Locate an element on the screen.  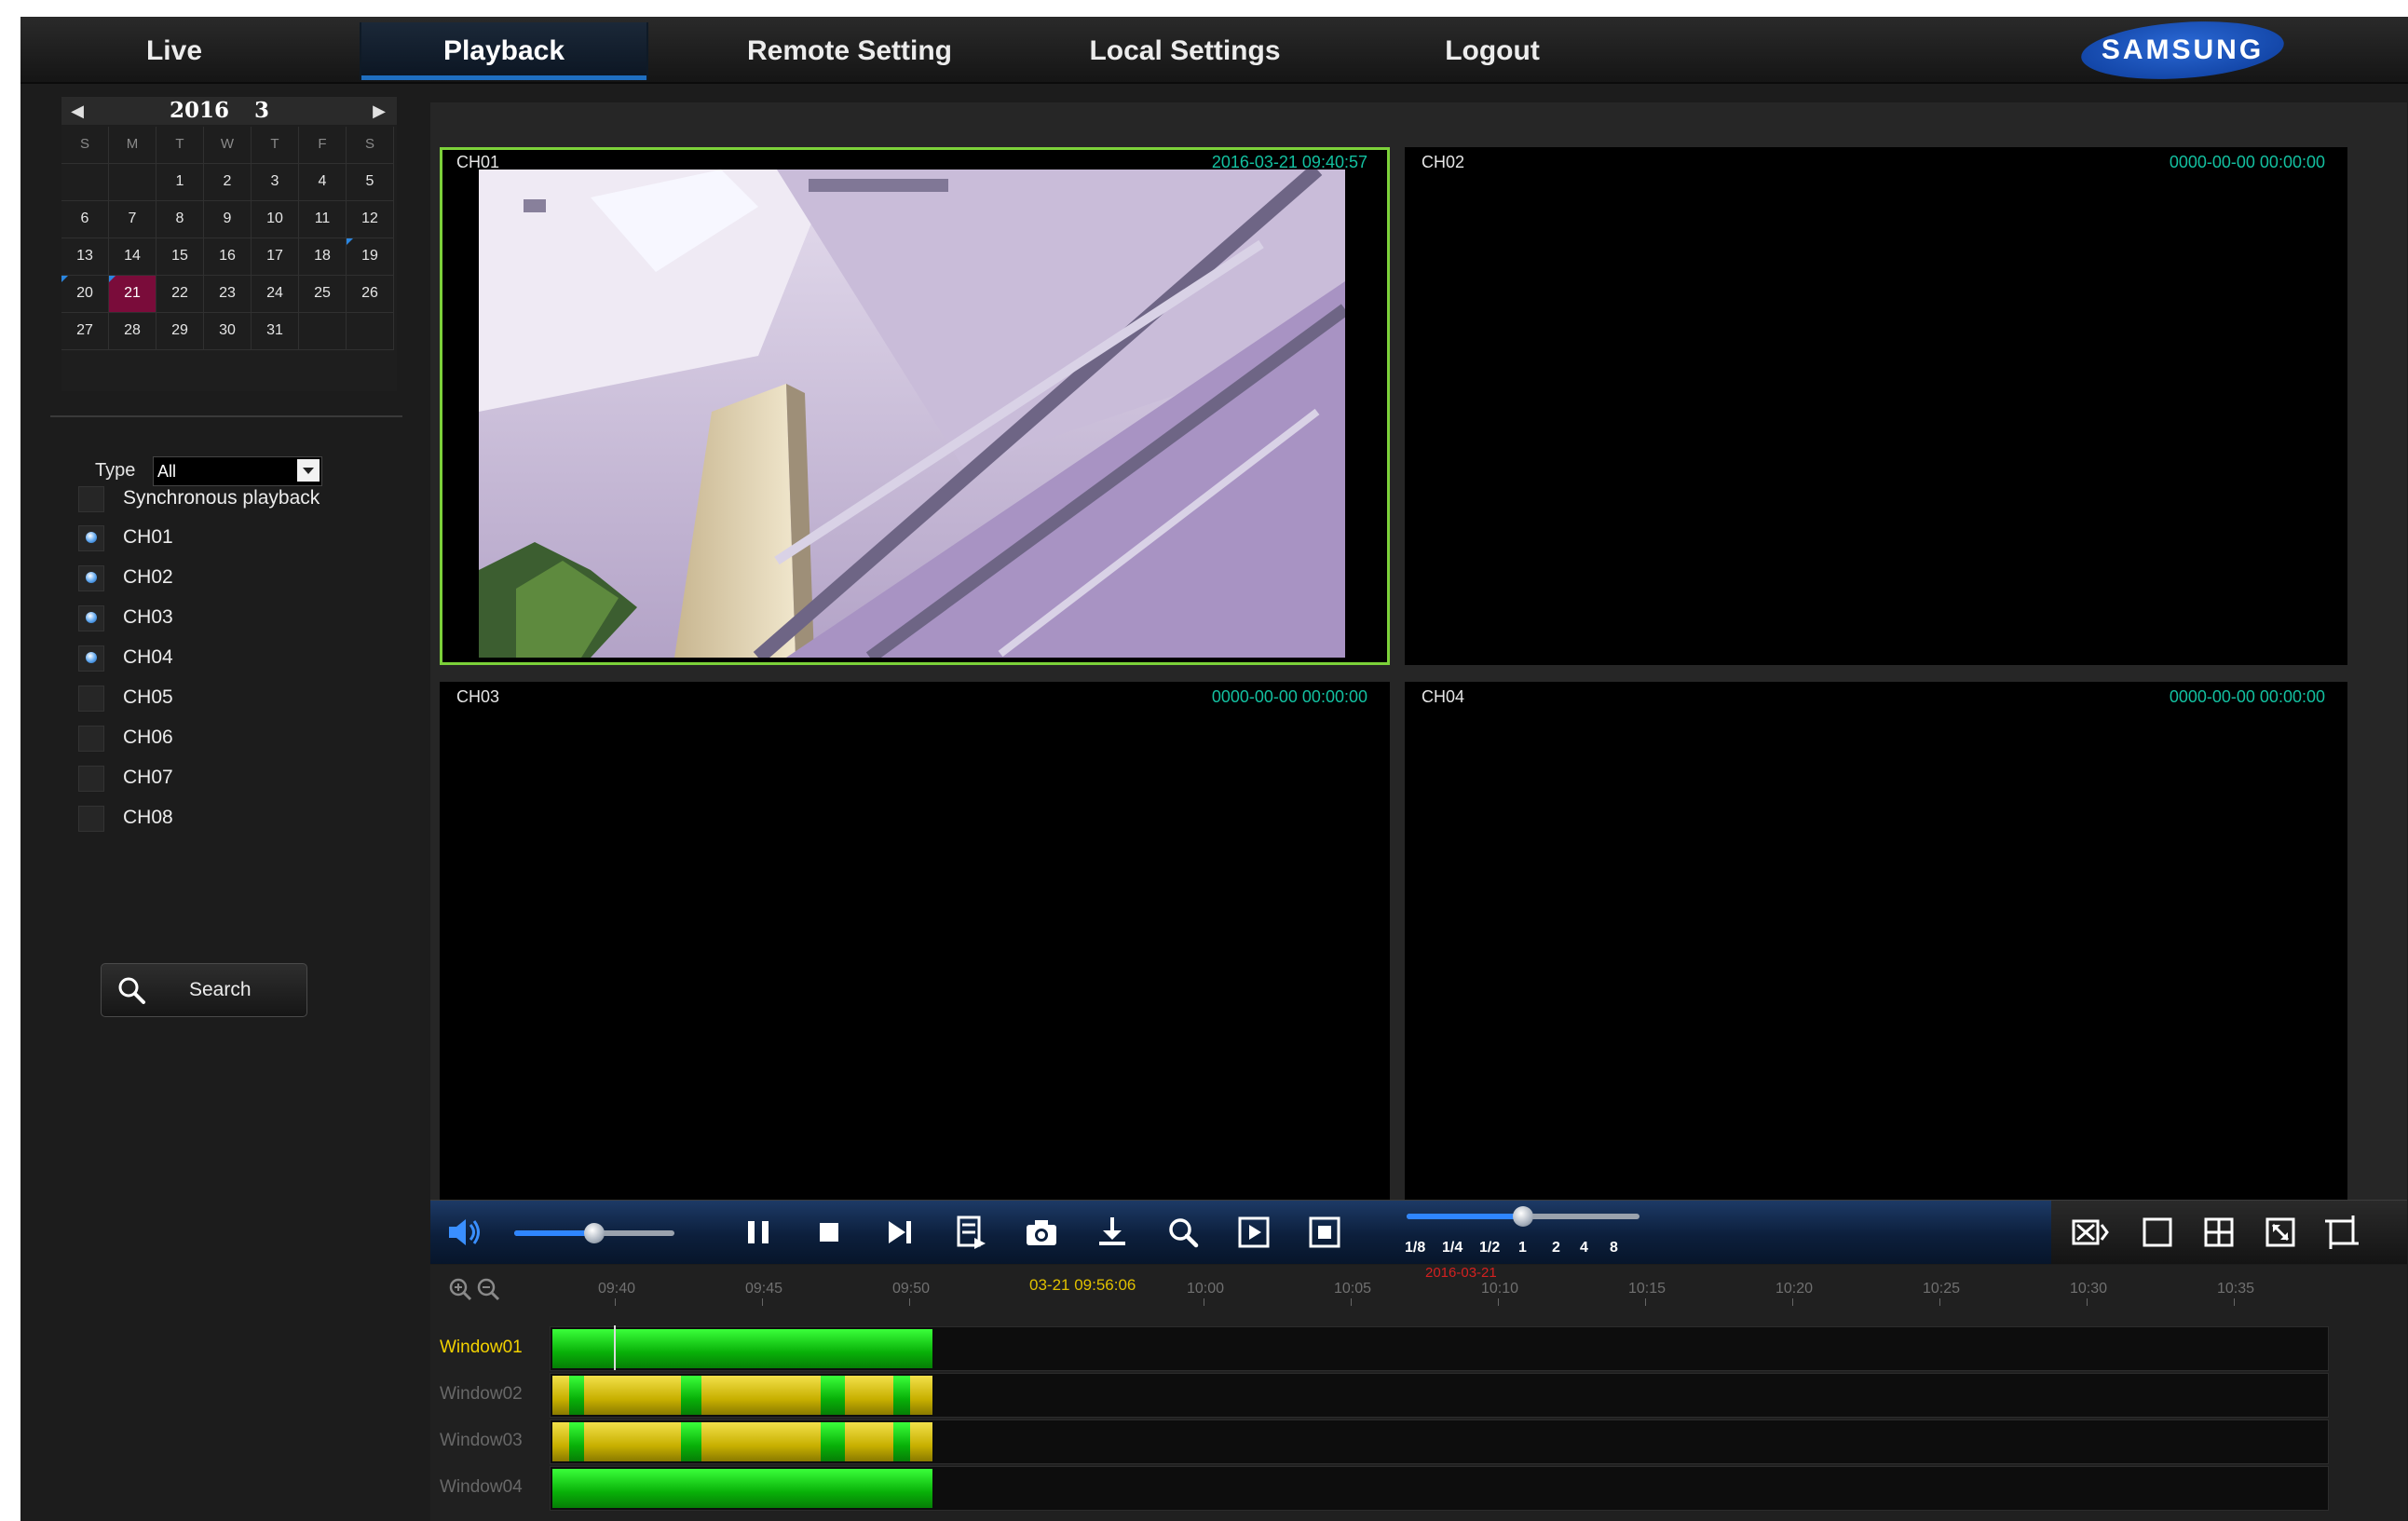
prev-month-icon: ◀ is located at coordinates (77, 111).